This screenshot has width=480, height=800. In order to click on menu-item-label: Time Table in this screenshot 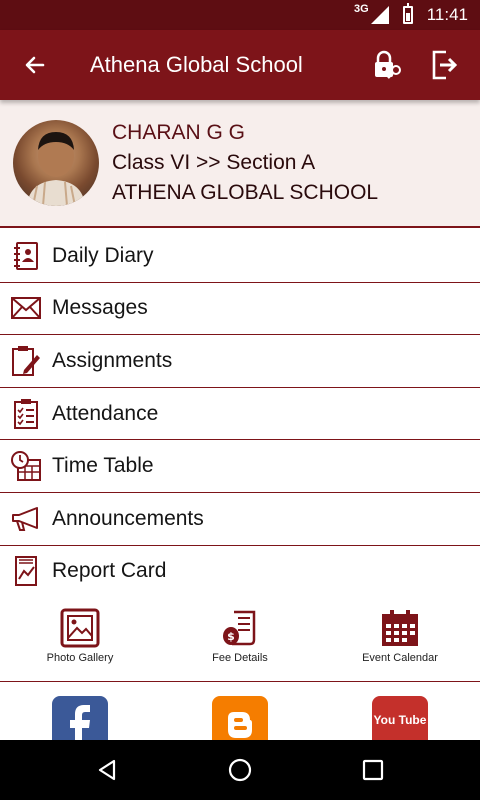, I will do `click(103, 466)`.